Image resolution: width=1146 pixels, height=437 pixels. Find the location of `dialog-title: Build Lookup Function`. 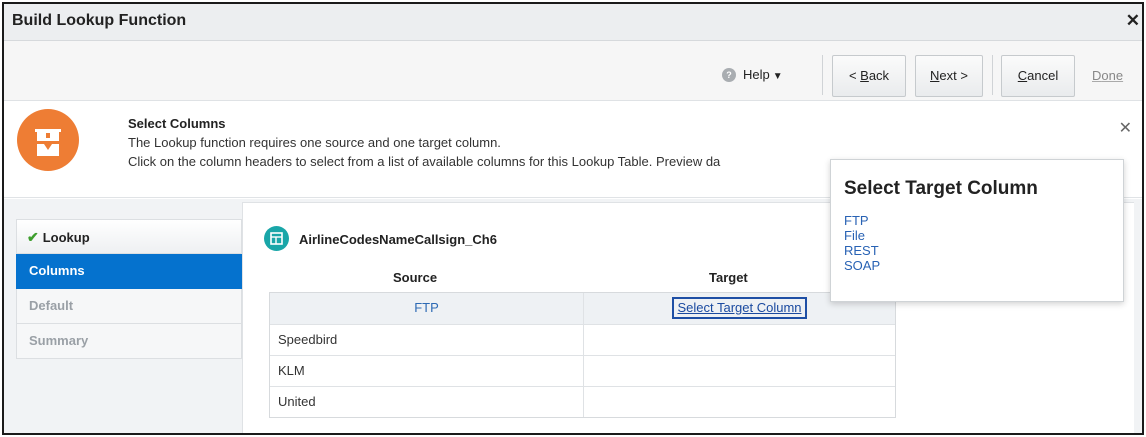

dialog-title: Build Lookup Function is located at coordinates (99, 20).